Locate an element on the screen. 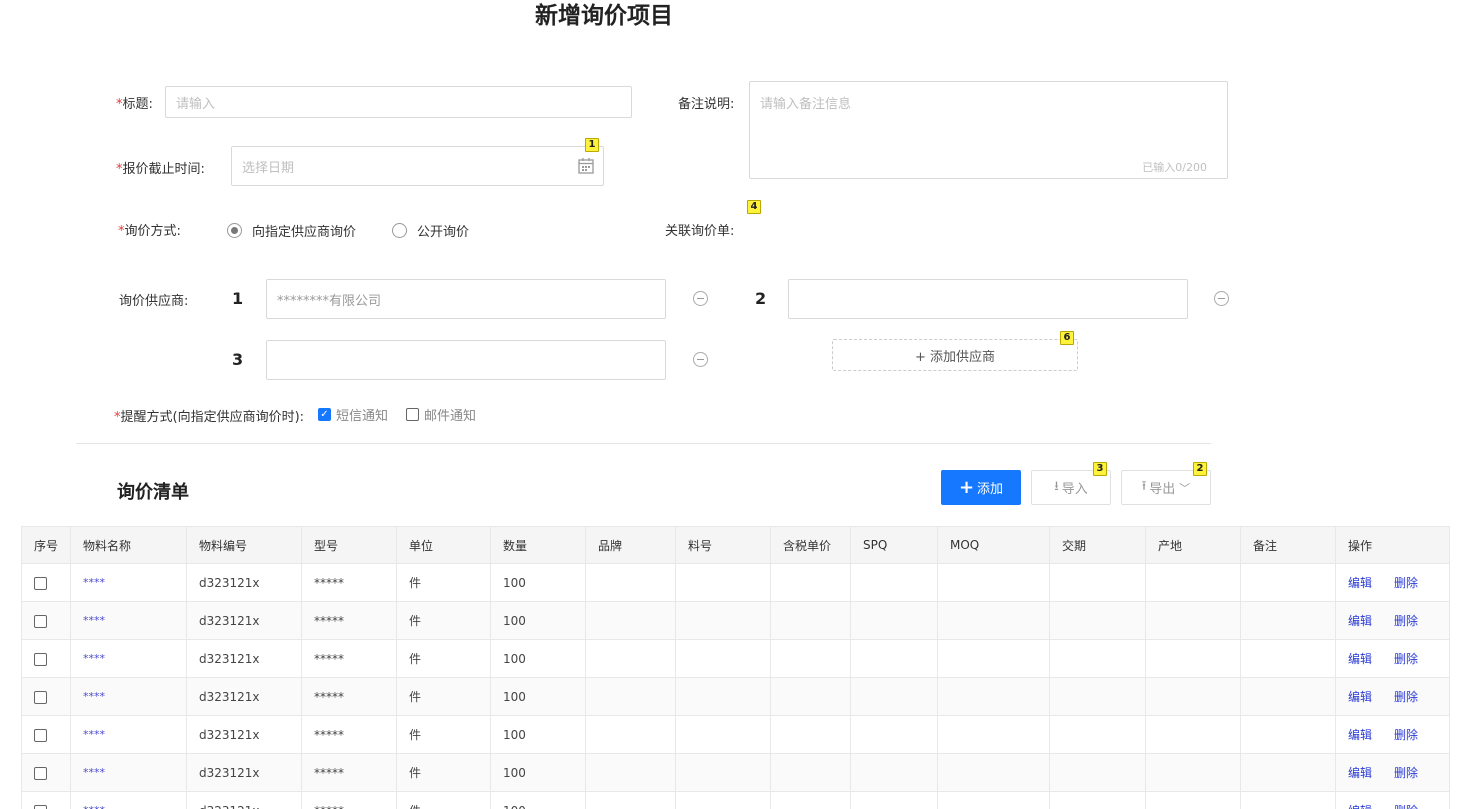  method-radio-public: 公开询价 is located at coordinates (430, 230).